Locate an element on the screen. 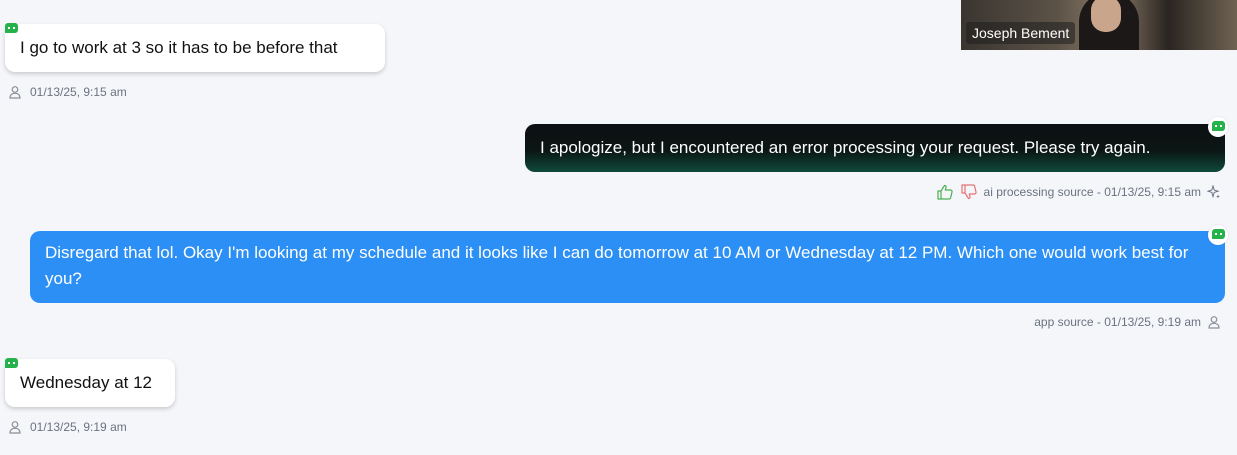 The height and width of the screenshot is (455, 1237). thumbs-down-icon is located at coordinates (969, 192).